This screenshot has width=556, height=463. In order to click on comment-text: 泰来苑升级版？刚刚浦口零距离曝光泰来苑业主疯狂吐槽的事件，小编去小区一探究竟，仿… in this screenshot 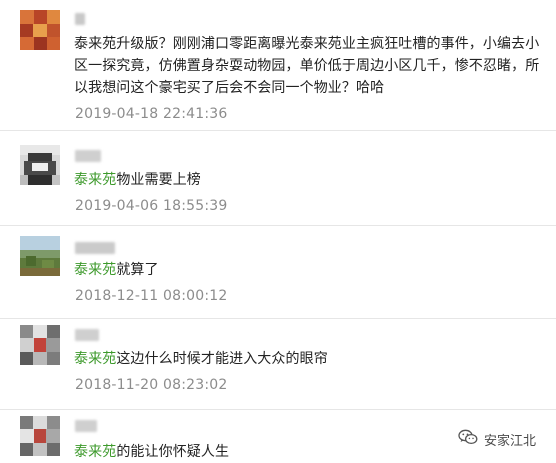, I will do `click(309, 66)`.